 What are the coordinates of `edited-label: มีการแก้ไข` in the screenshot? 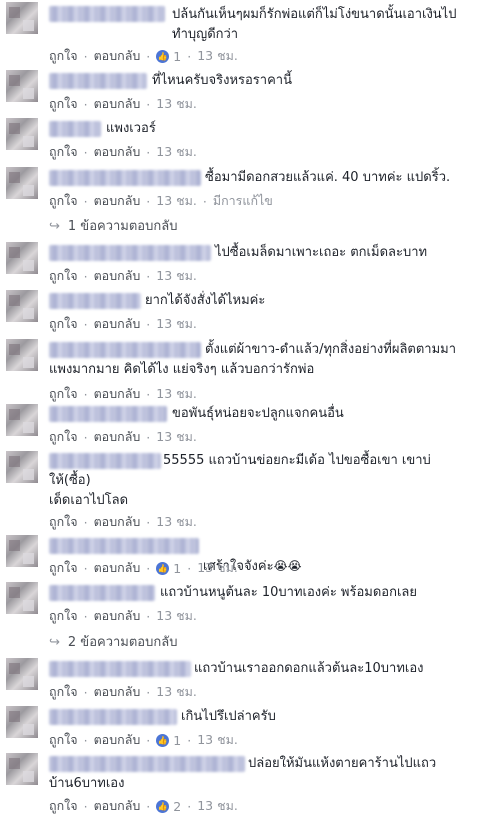 It's located at (243, 201).